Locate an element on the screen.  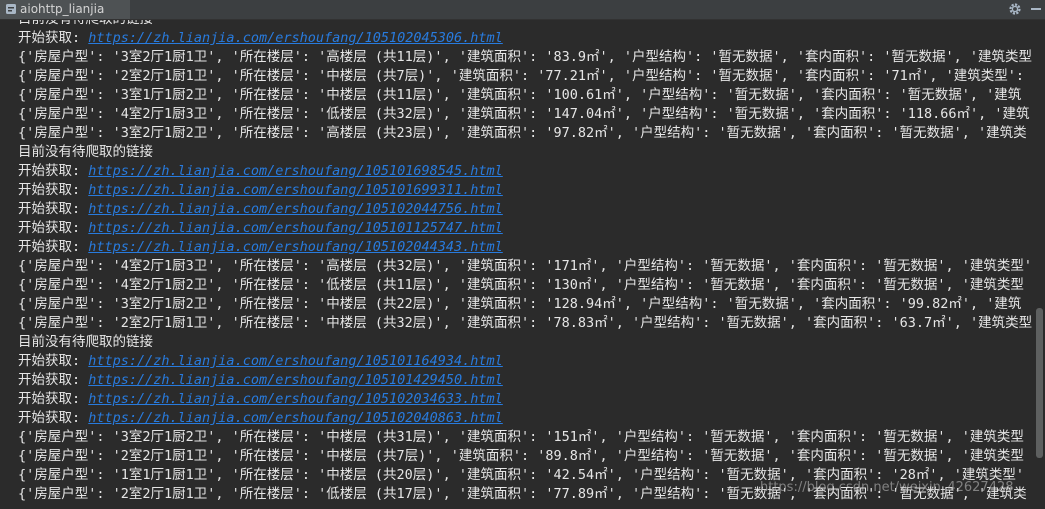
run-tab-bar: aiohttp_lianjia is located at coordinates (522, 10).